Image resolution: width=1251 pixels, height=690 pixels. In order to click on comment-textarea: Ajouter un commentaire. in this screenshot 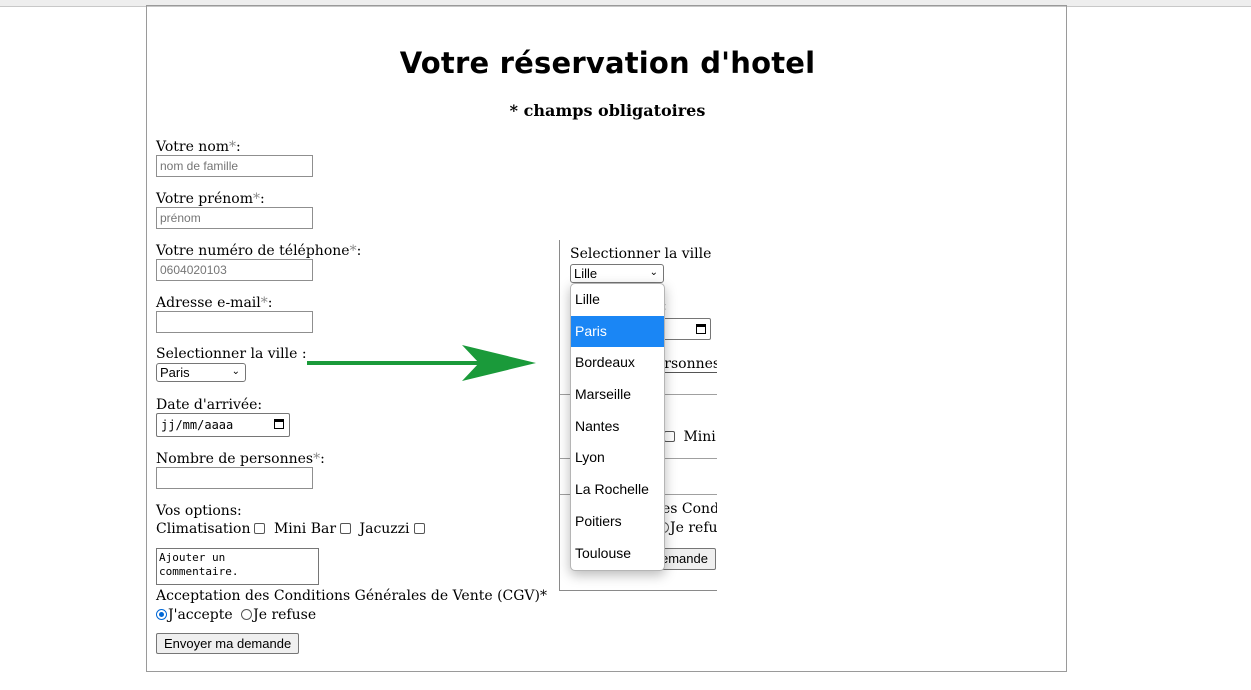, I will do `click(237, 566)`.